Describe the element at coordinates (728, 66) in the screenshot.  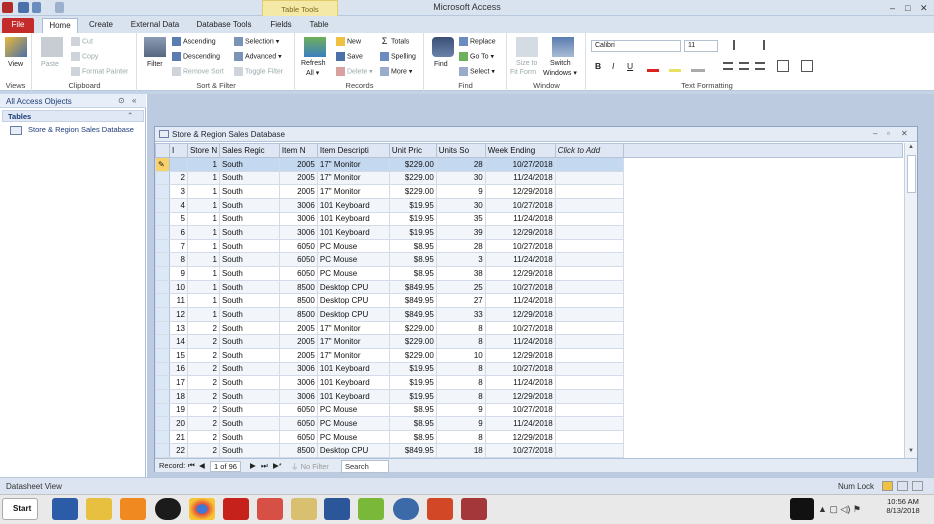
I see `align-left-icon` at that location.